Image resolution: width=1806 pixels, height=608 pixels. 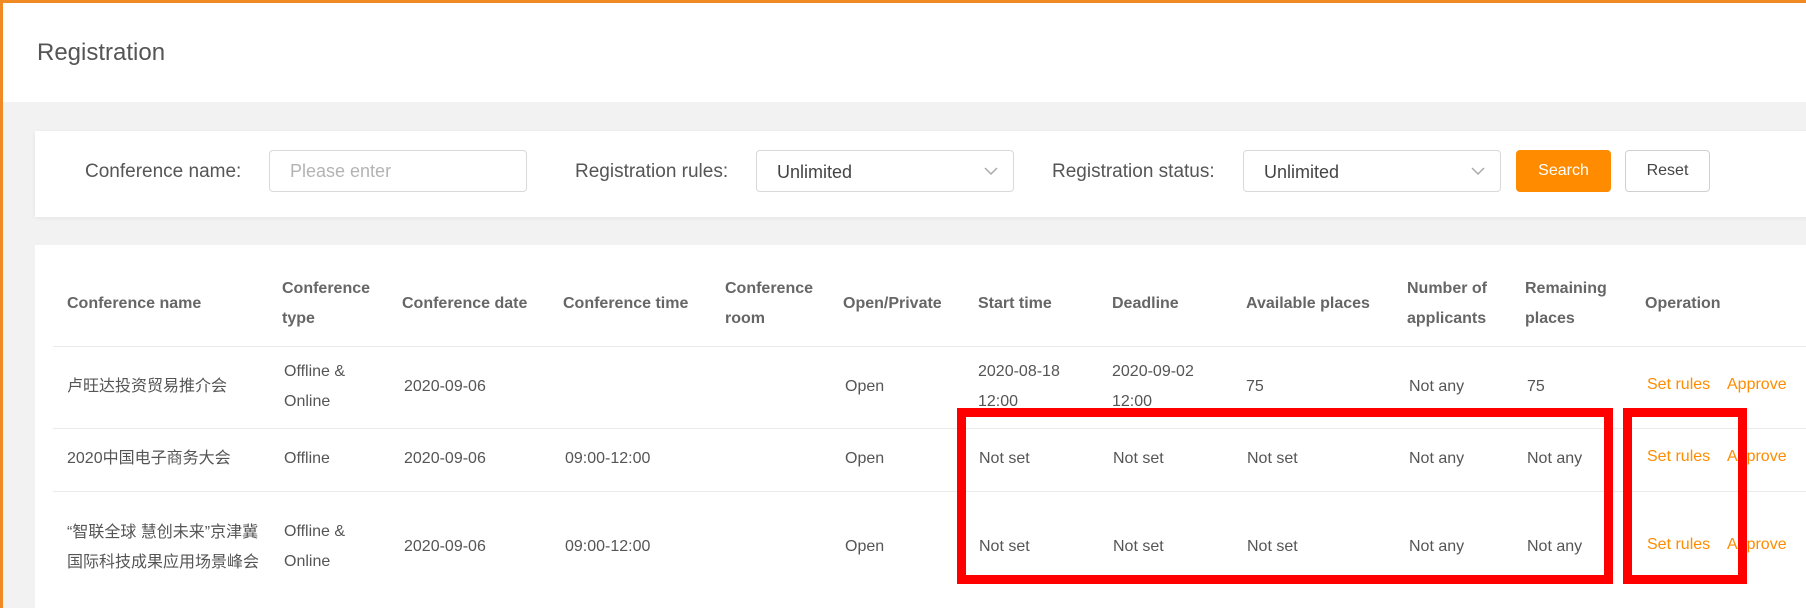 I want to click on cell-number-of-applicants: Not any, so click(x=1437, y=386).